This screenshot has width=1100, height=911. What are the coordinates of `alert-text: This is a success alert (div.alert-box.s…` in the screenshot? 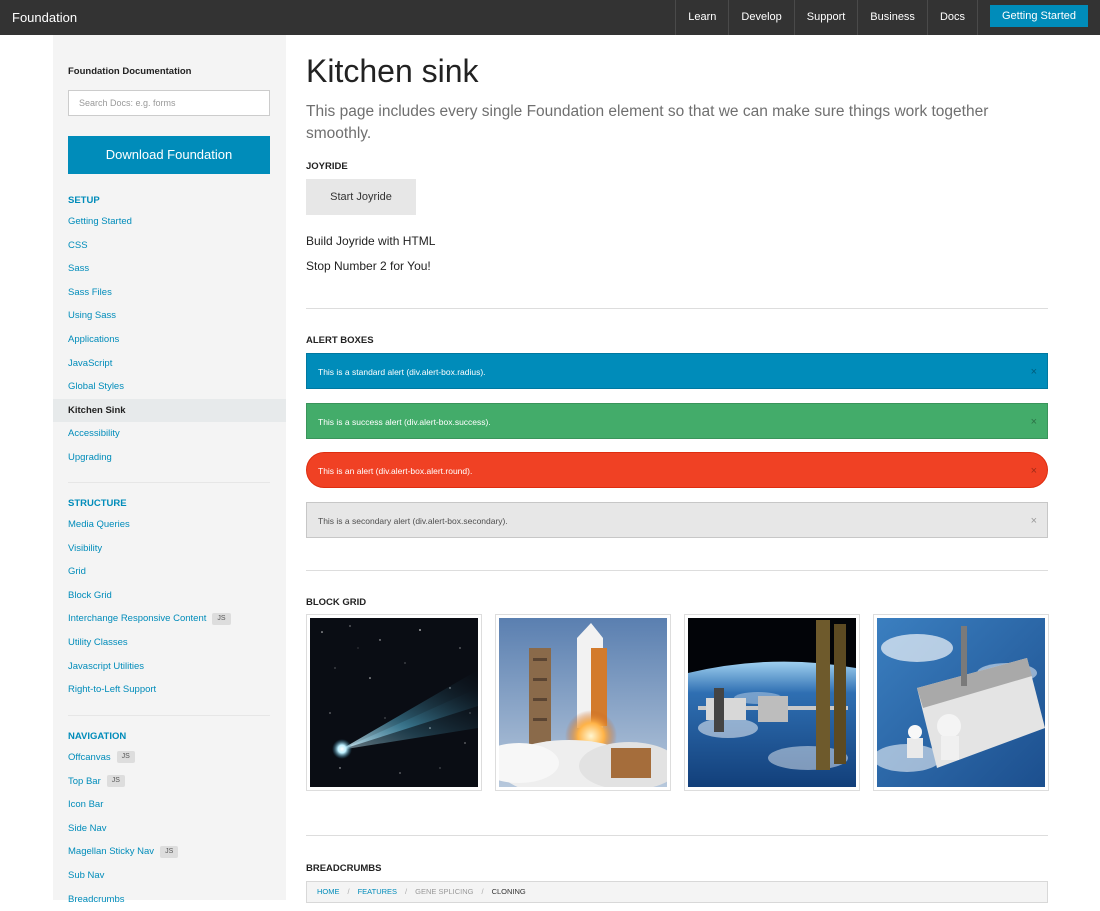 It's located at (404, 422).